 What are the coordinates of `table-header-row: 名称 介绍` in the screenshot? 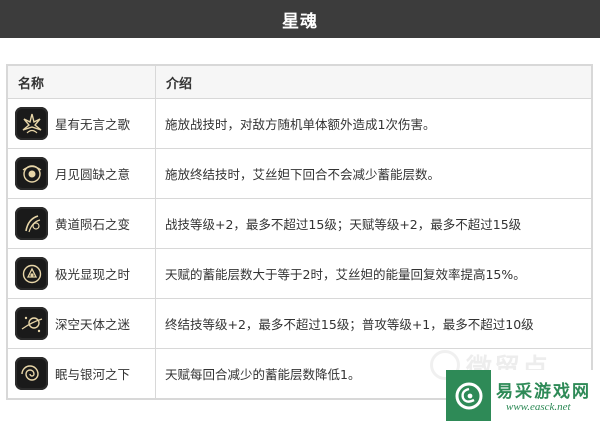 It's located at (299, 82).